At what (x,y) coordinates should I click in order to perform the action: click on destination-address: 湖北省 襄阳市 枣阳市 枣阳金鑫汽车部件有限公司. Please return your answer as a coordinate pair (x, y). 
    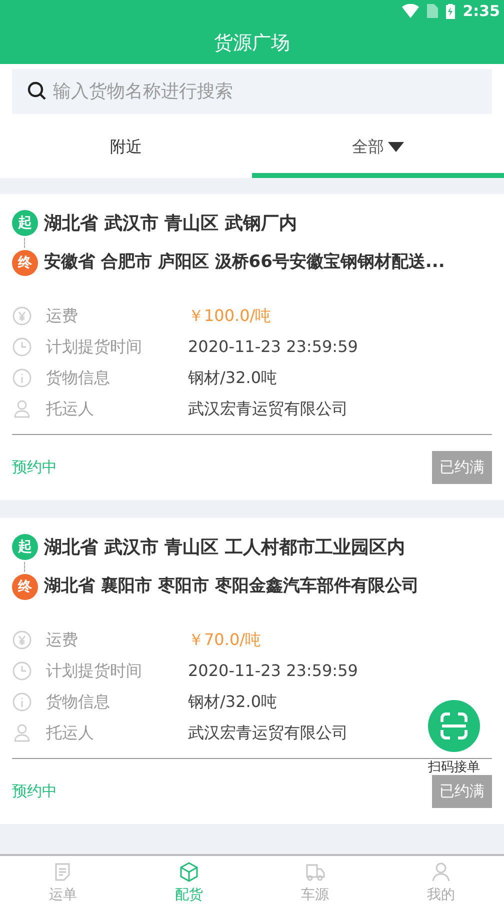
    Looking at the image, I should click on (231, 586).